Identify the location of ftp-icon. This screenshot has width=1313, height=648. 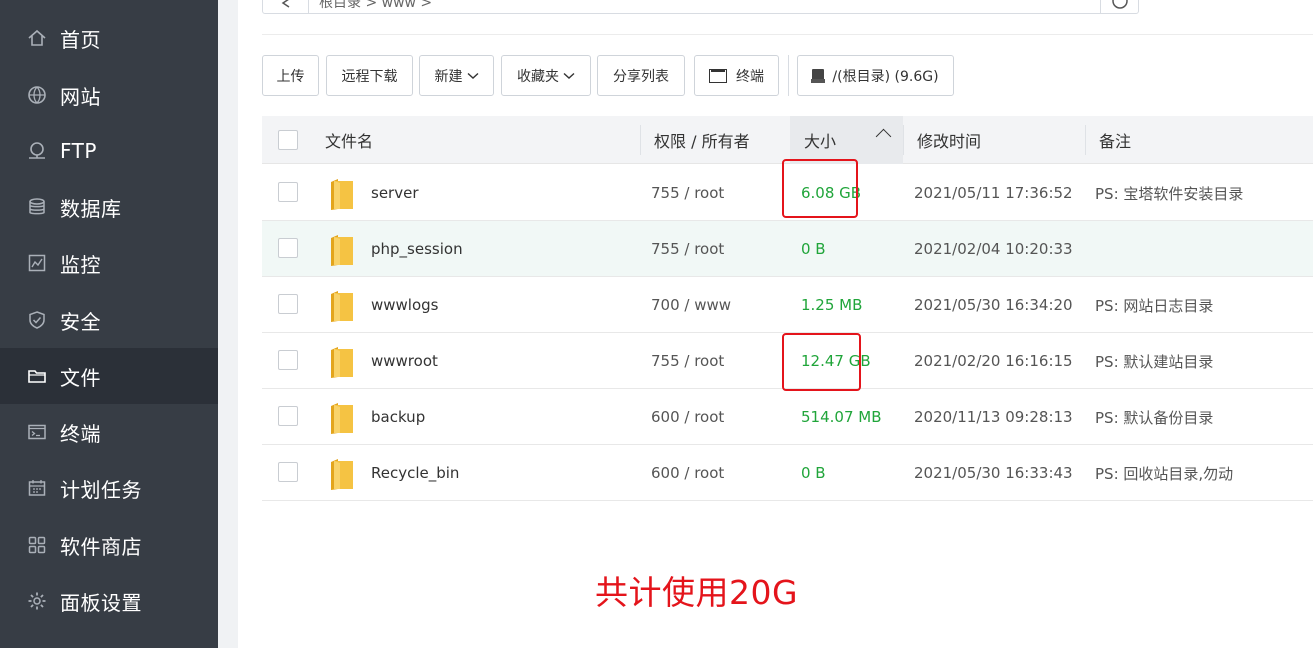
(37, 151).